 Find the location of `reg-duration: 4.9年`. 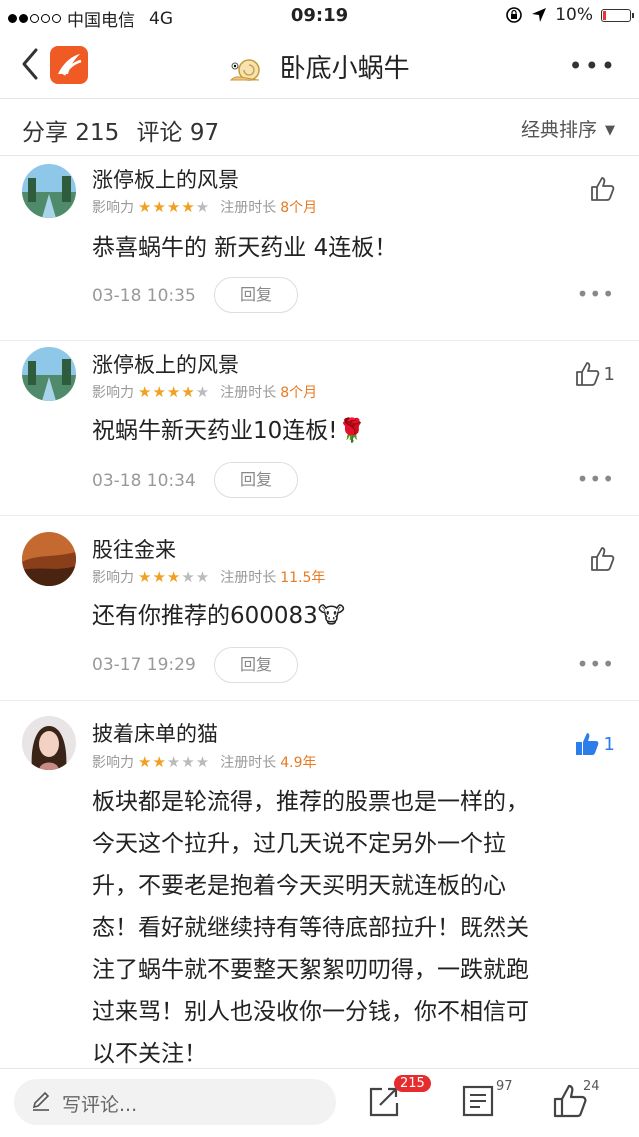

reg-duration: 4.9年 is located at coordinates (298, 763).